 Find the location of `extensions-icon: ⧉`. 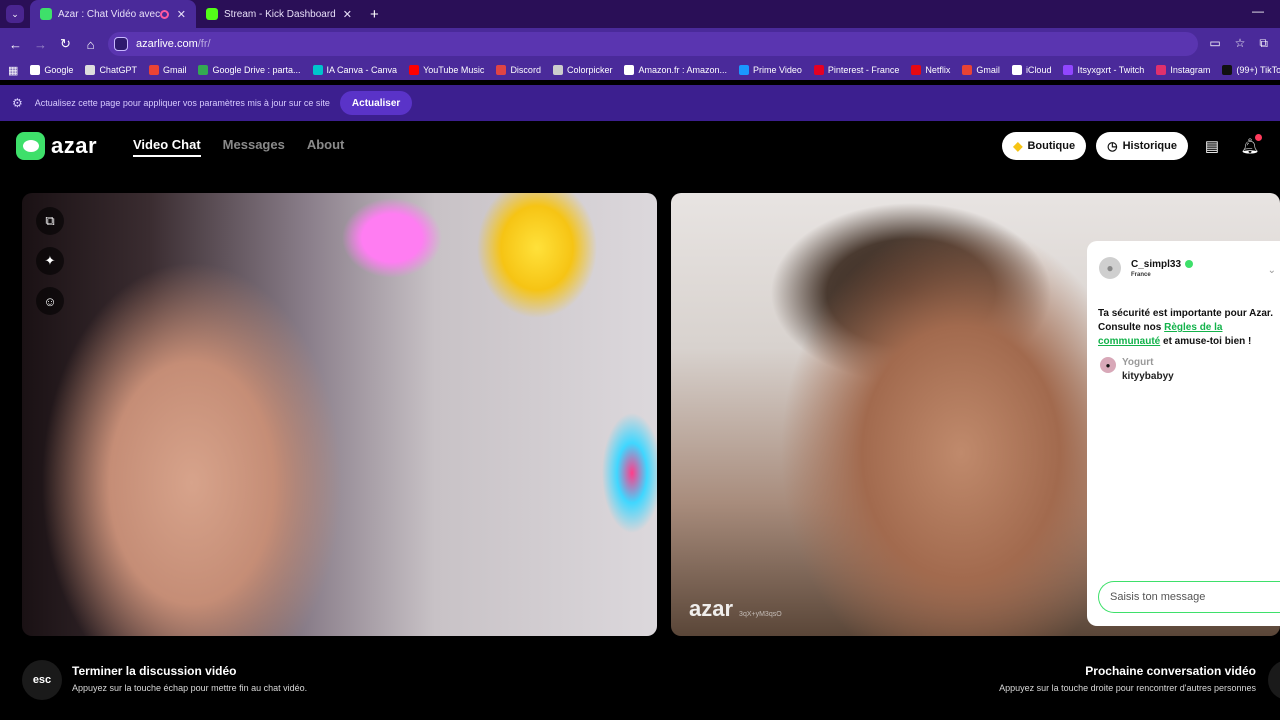

extensions-icon: ⧉ is located at coordinates (1263, 43).